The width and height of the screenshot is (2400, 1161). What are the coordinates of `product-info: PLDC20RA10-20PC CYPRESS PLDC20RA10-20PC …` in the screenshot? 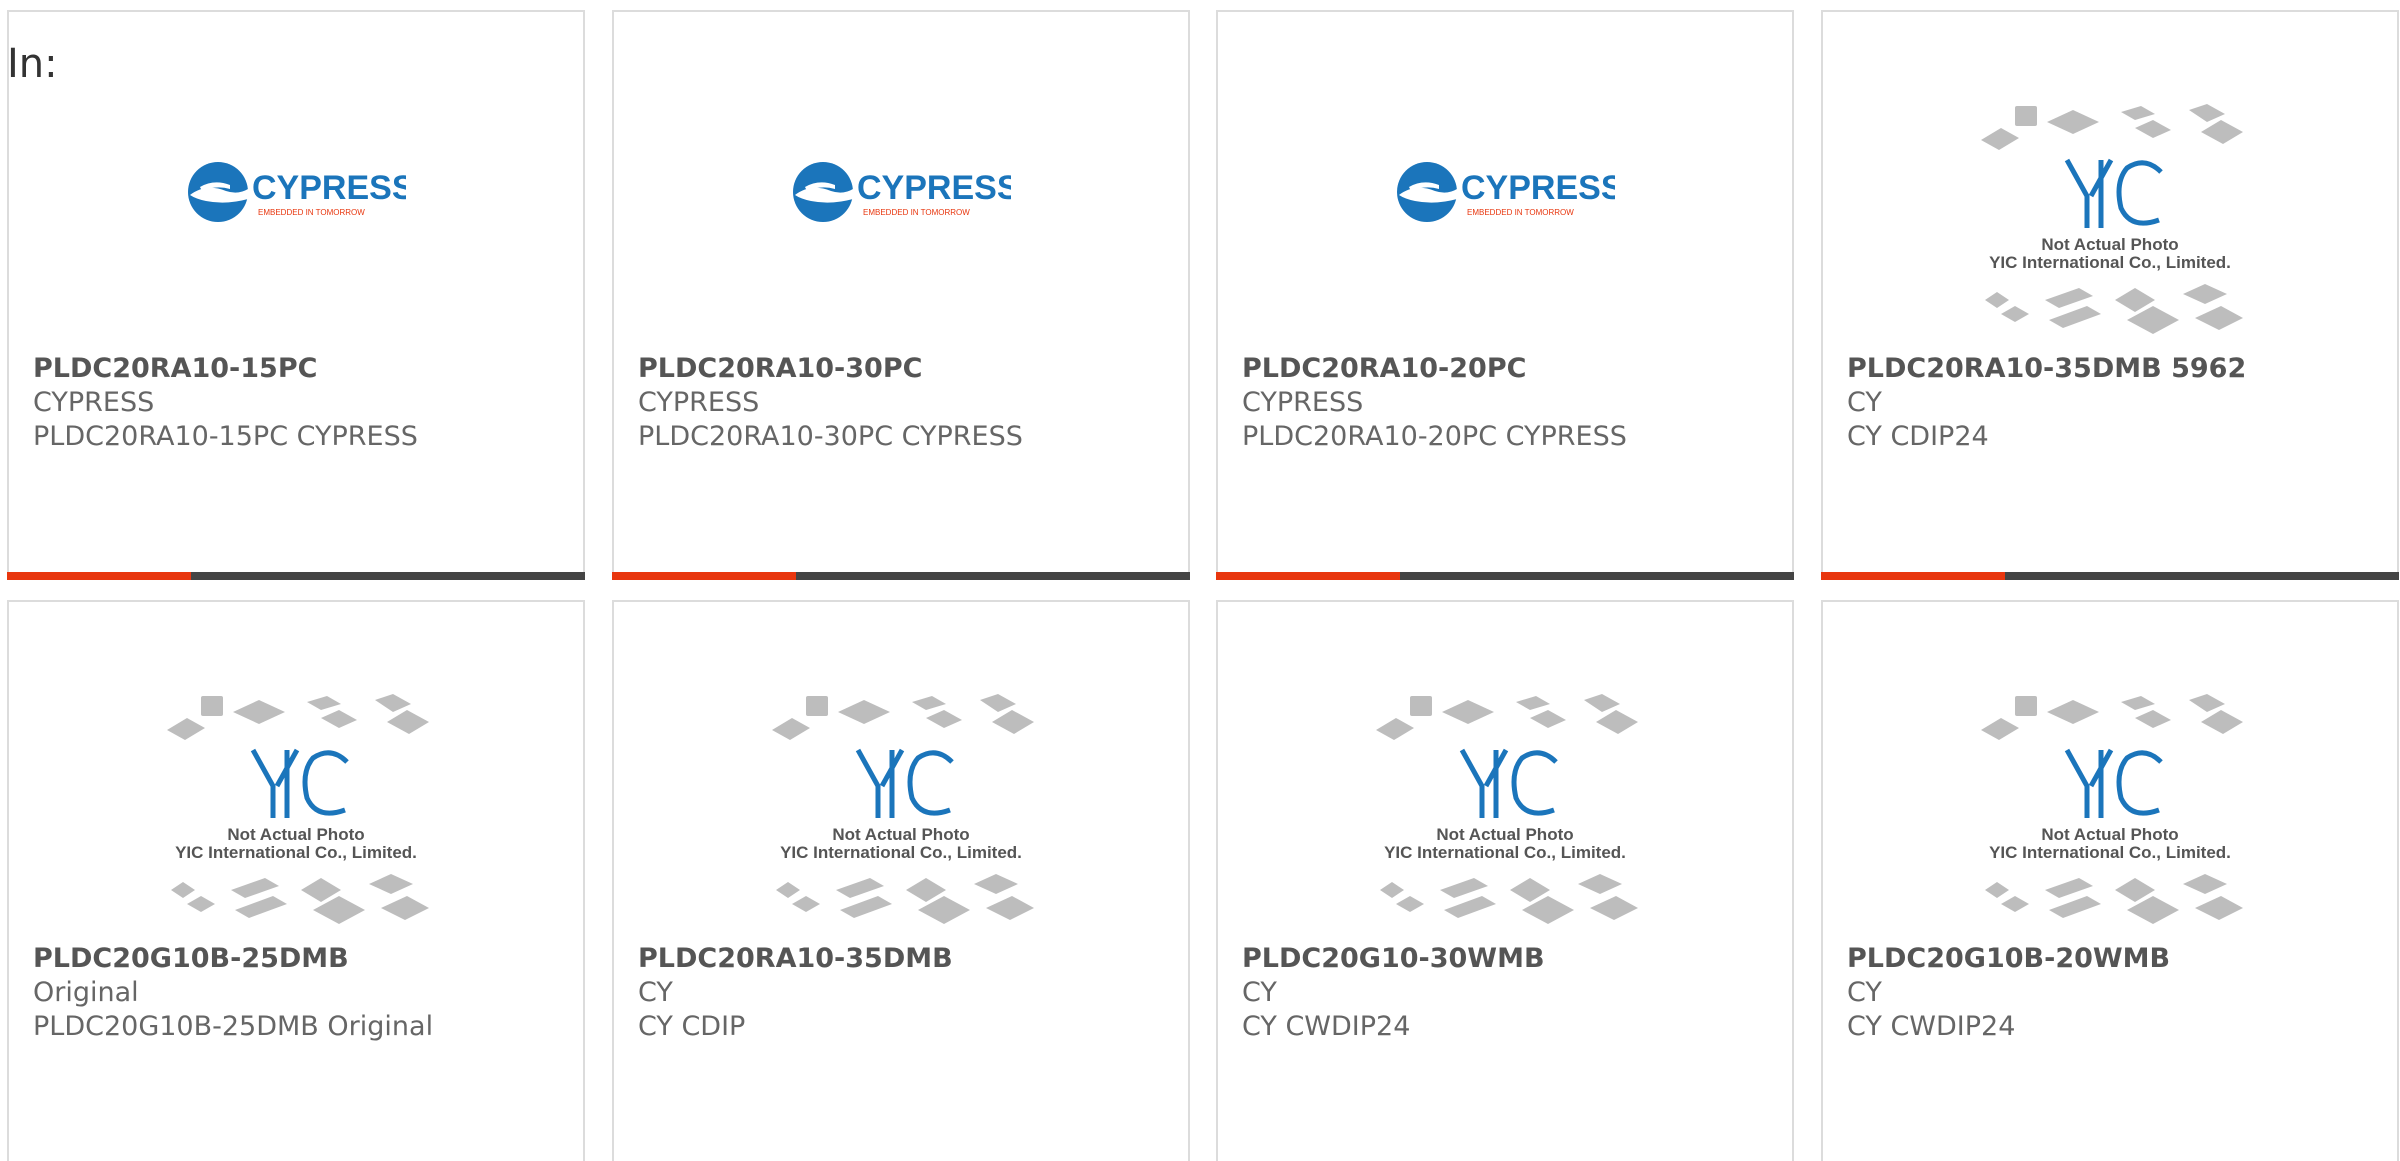 It's located at (1509, 403).